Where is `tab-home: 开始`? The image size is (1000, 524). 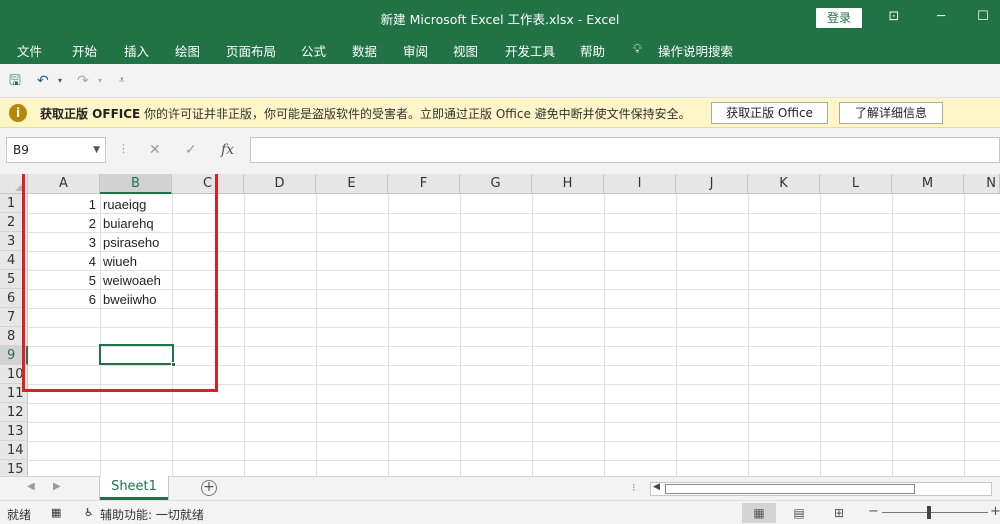 tab-home: 开始 is located at coordinates (84, 50).